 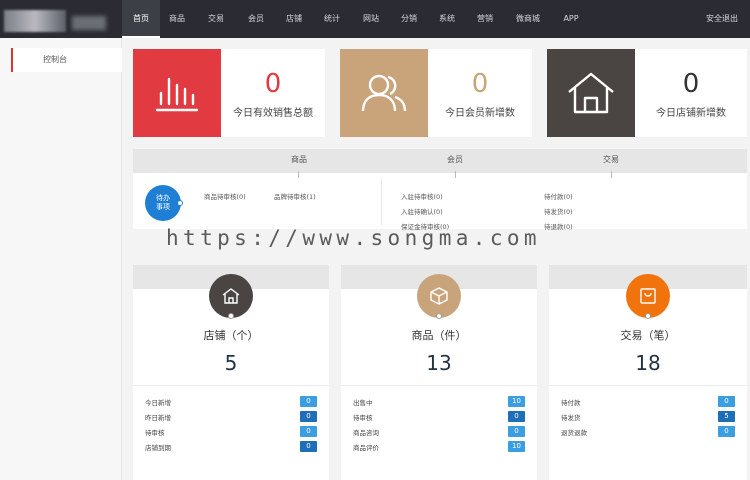 What do you see at coordinates (231, 447) in the screenshot?
I see `table-row: 店铺到期 0` at bounding box center [231, 447].